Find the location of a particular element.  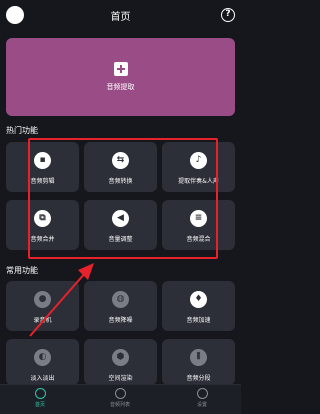

tab-home: 首页 is located at coordinates (40, 398).